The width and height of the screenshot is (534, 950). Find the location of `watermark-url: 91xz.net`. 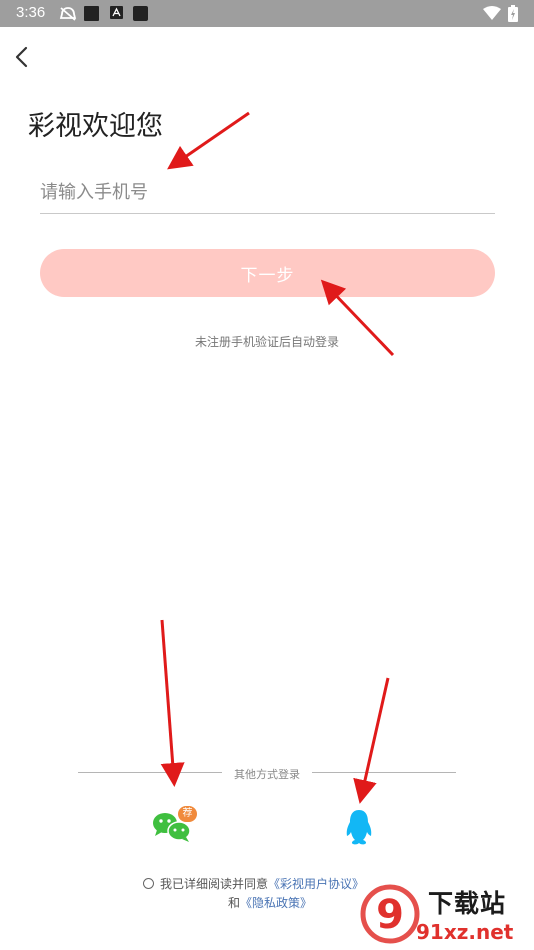

watermark-url: 91xz.net is located at coordinates (465, 932).